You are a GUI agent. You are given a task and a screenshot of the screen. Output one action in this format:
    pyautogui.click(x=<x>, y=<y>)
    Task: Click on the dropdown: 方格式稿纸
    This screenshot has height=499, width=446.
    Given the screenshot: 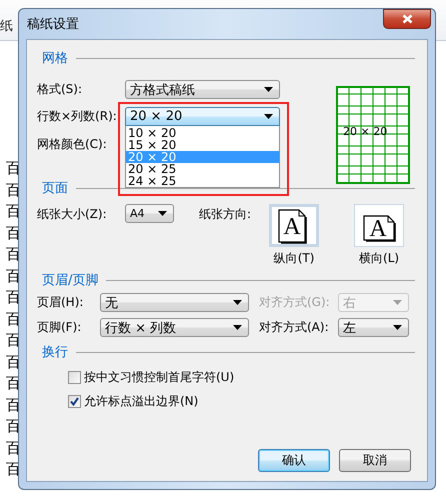 What is the action you would take?
    pyautogui.click(x=202, y=89)
    